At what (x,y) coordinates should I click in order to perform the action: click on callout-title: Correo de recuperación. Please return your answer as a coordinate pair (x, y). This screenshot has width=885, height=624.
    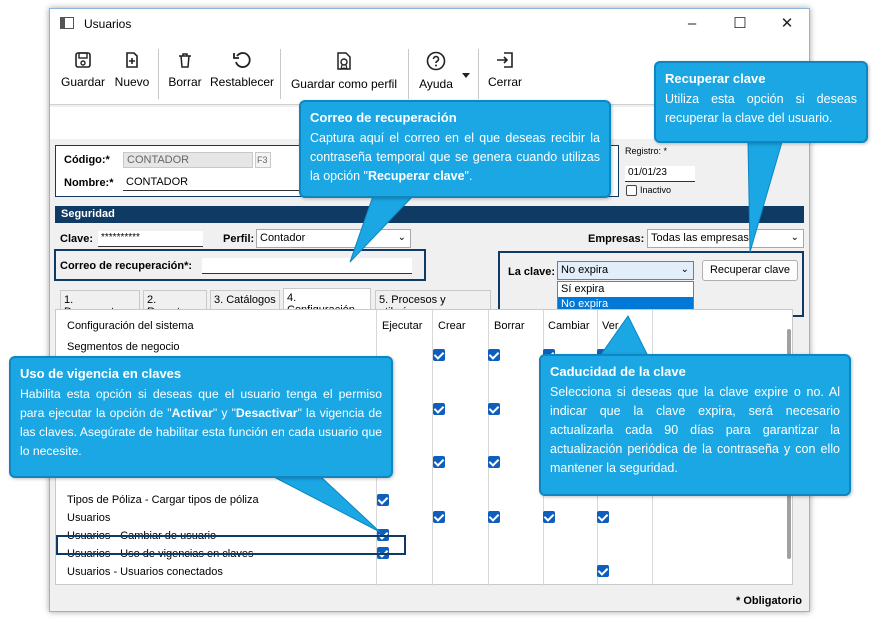
    Looking at the image, I should click on (383, 117).